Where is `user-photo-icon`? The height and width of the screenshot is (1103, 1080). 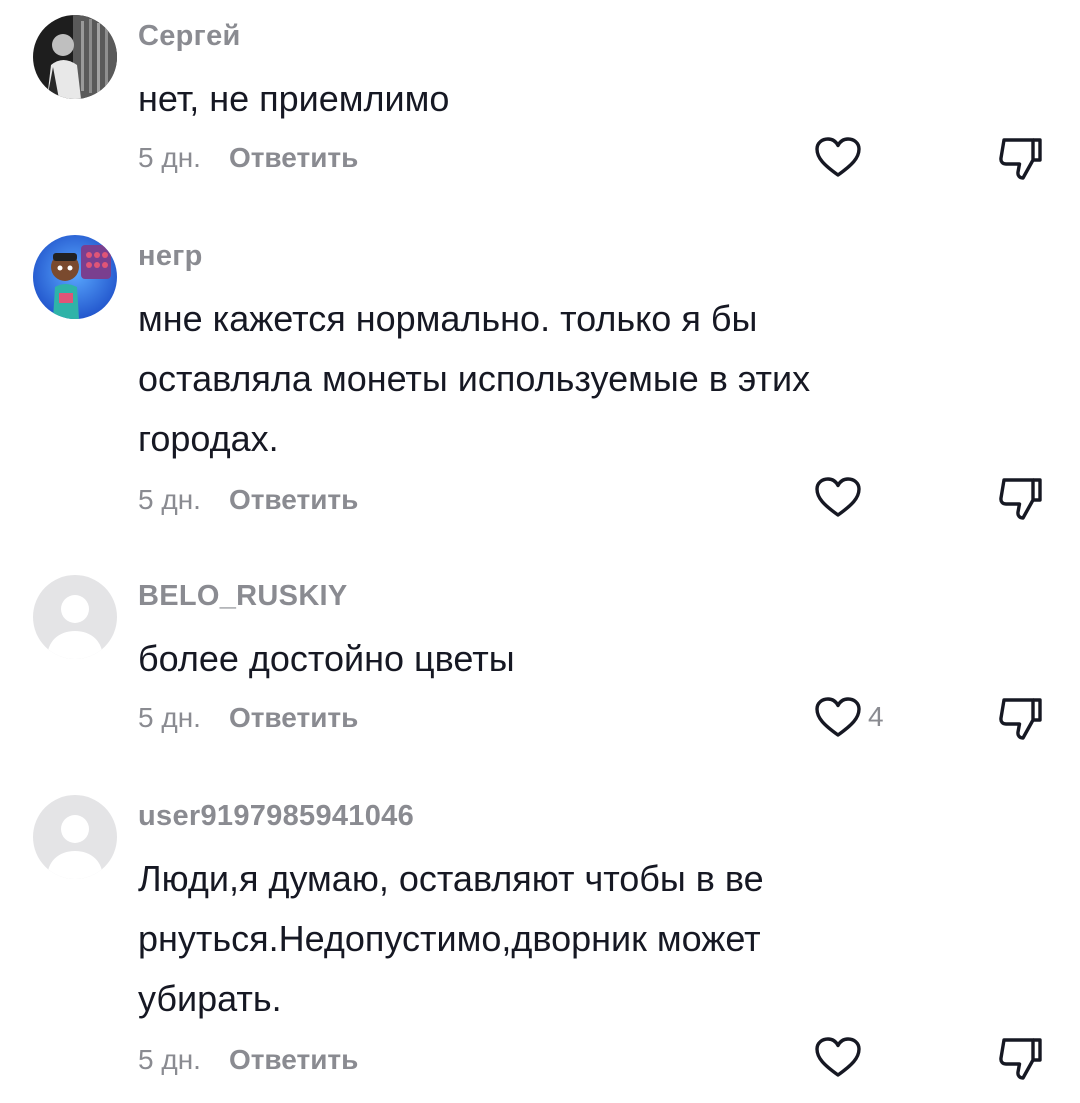 user-photo-icon is located at coordinates (75, 57).